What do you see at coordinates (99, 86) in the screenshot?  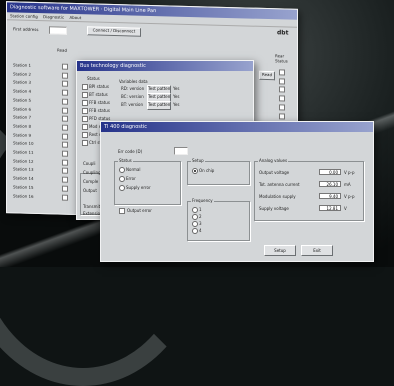 I see `bus-status-label: BPI status` at bounding box center [99, 86].